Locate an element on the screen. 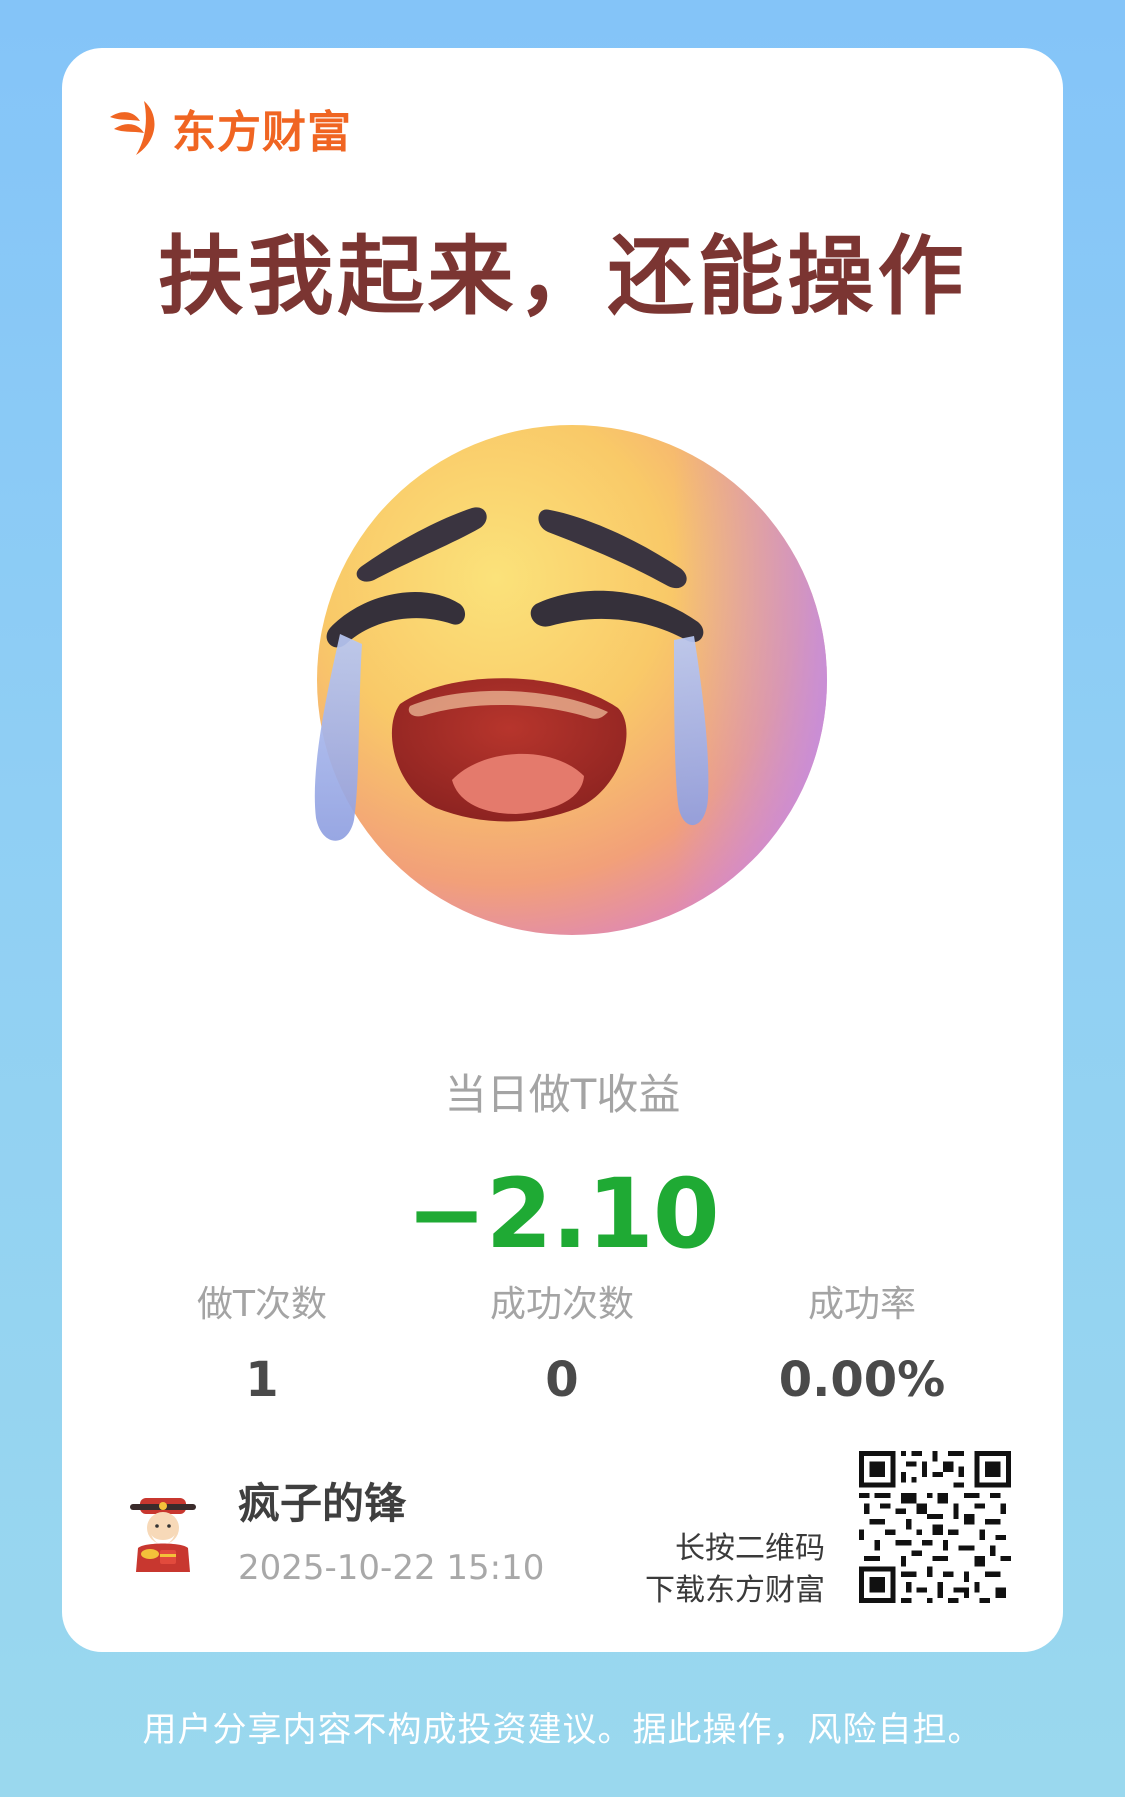 The width and height of the screenshot is (1125, 1797). stat-trade-count: 做T次数 1 is located at coordinates (262, 1346).